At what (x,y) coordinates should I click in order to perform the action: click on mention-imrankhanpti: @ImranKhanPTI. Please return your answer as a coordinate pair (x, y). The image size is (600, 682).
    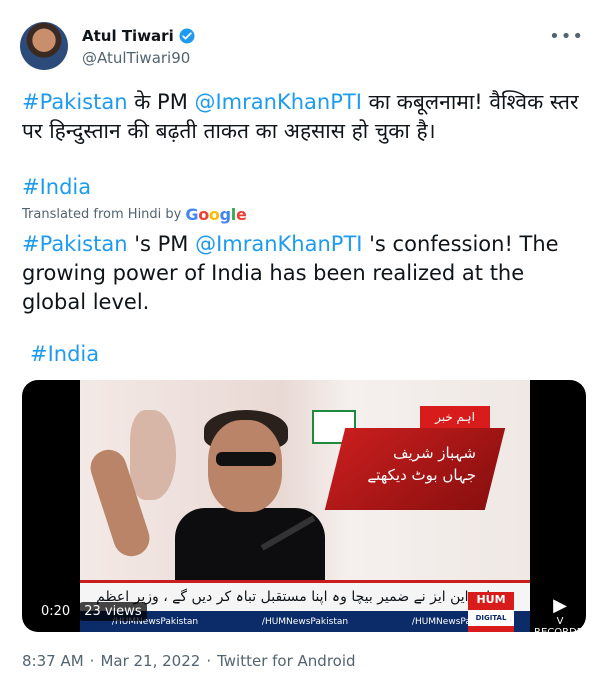
    Looking at the image, I should click on (277, 102).